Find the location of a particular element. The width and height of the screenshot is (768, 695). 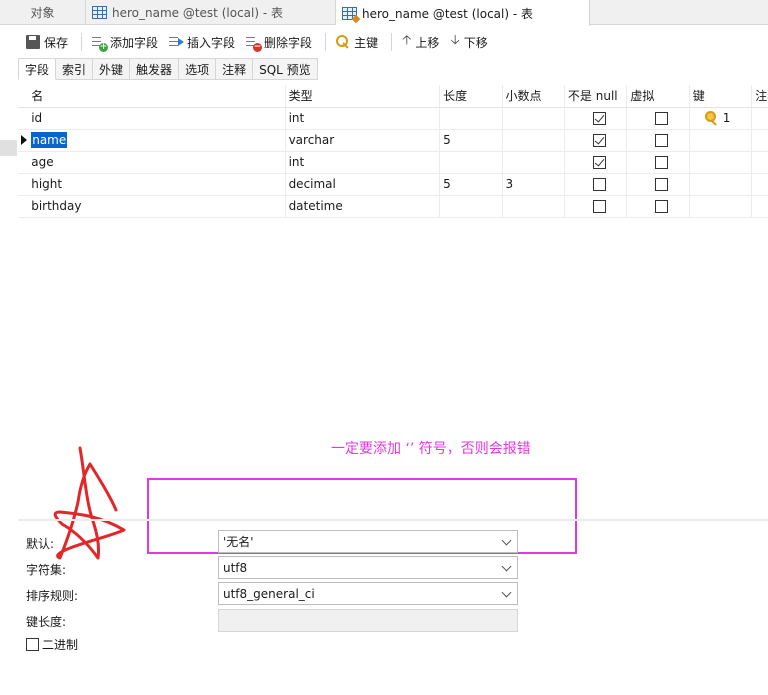

field-name-cell: hight is located at coordinates (157, 184).